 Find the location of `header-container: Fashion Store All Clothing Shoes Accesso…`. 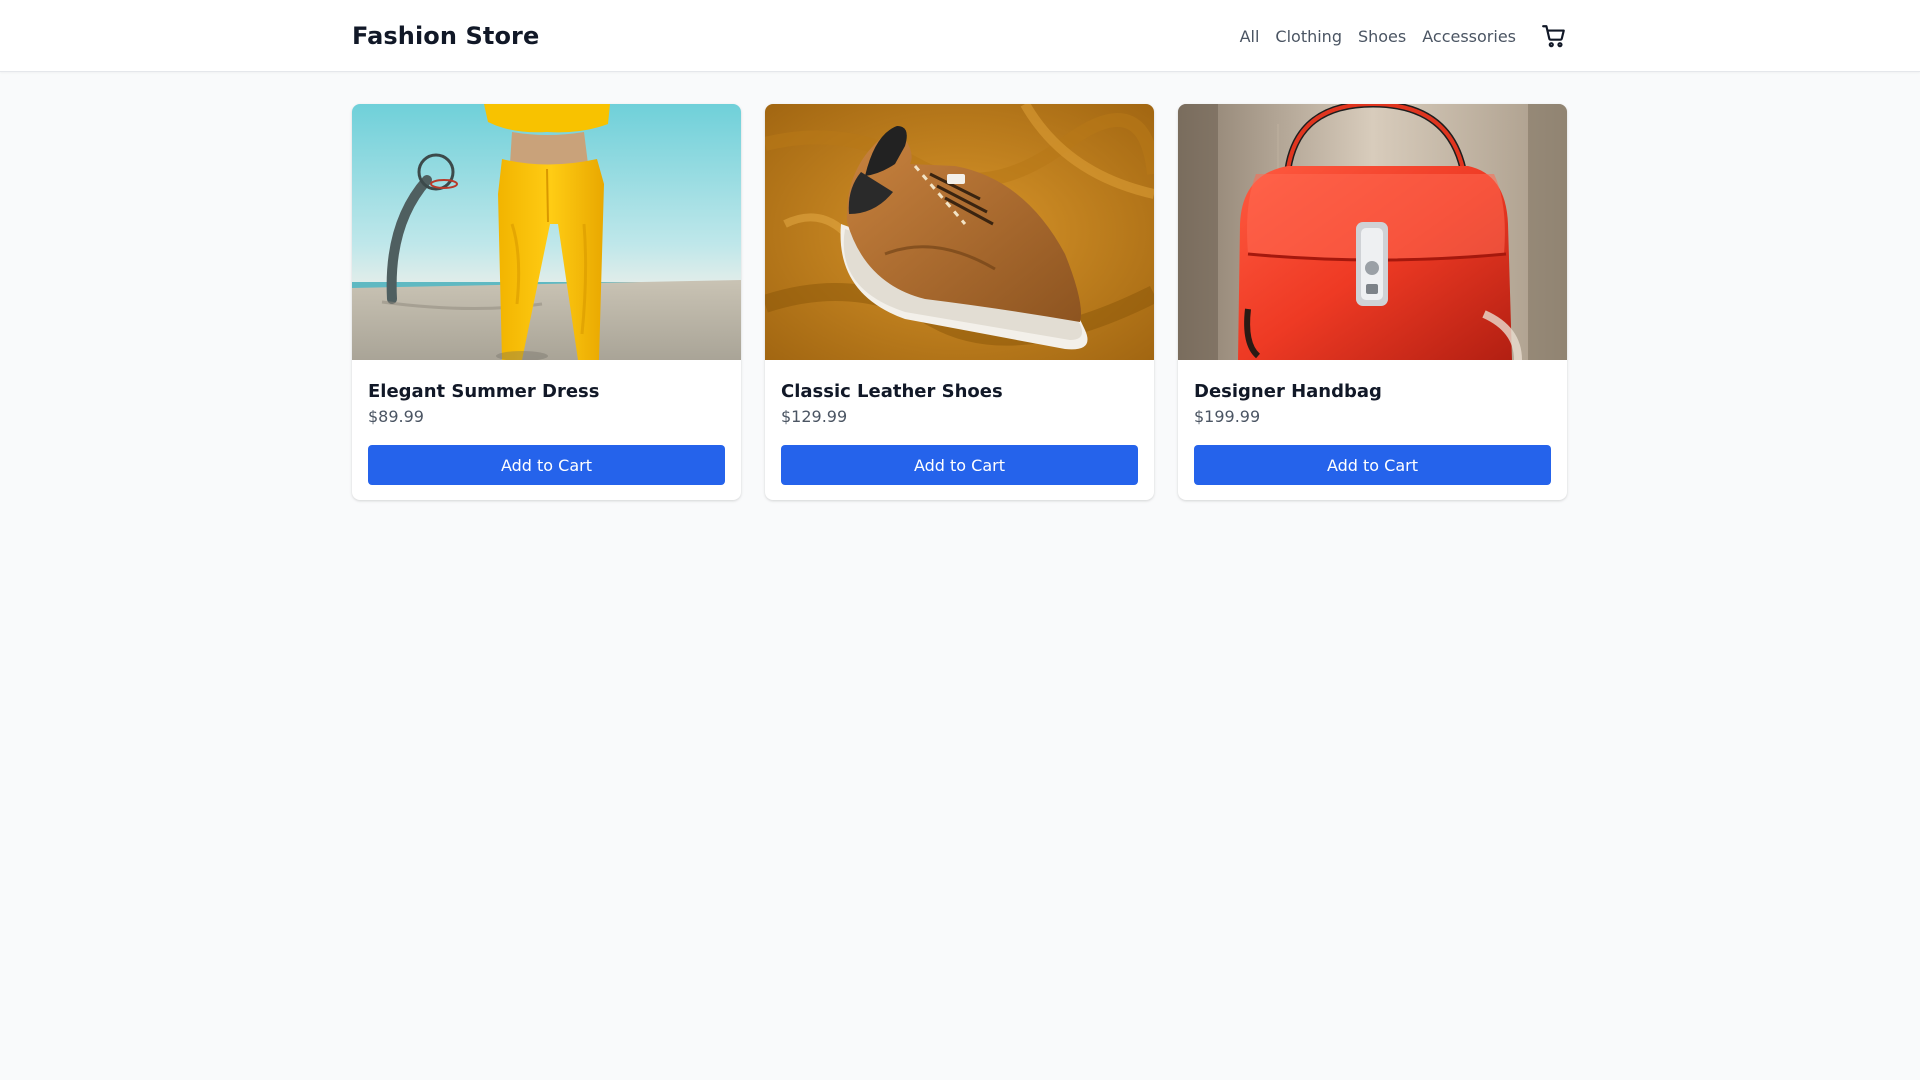

header-container: Fashion Store All Clothing Shoes Accesso… is located at coordinates (960, 36).